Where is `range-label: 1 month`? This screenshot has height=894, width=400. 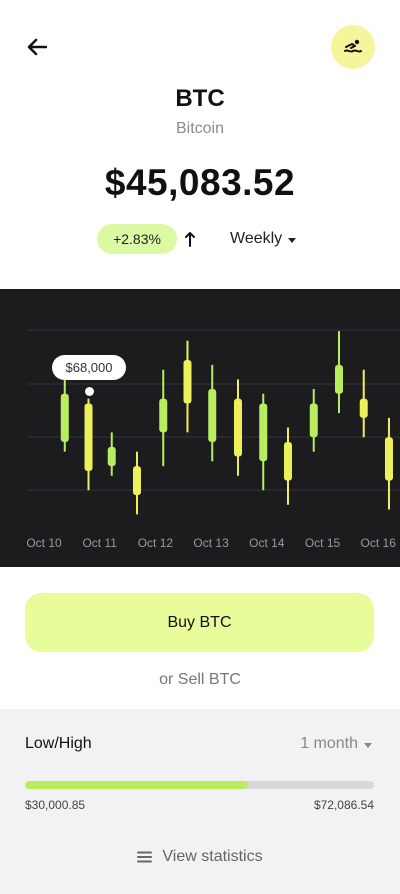
range-label: 1 month is located at coordinates (329, 743).